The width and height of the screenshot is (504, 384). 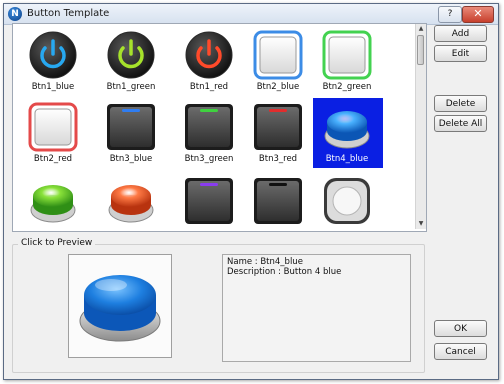 What do you see at coordinates (57, 243) in the screenshot?
I see `preview-group-label: Click to Preview` at bounding box center [57, 243].